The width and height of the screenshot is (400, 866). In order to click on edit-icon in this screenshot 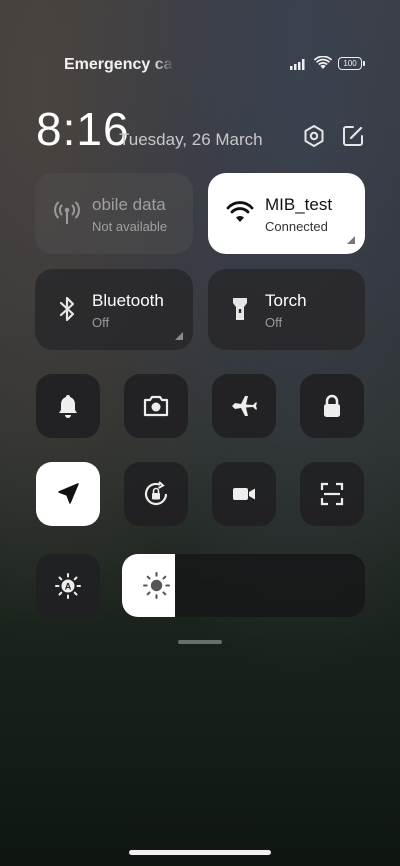, I will do `click(353, 136)`.